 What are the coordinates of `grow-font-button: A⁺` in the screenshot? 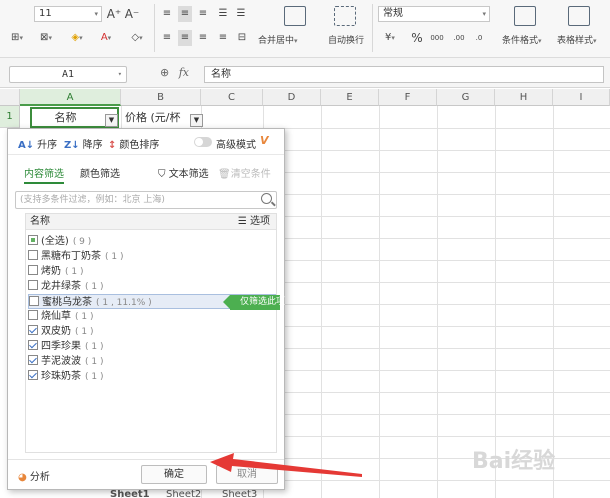 It's located at (114, 14).